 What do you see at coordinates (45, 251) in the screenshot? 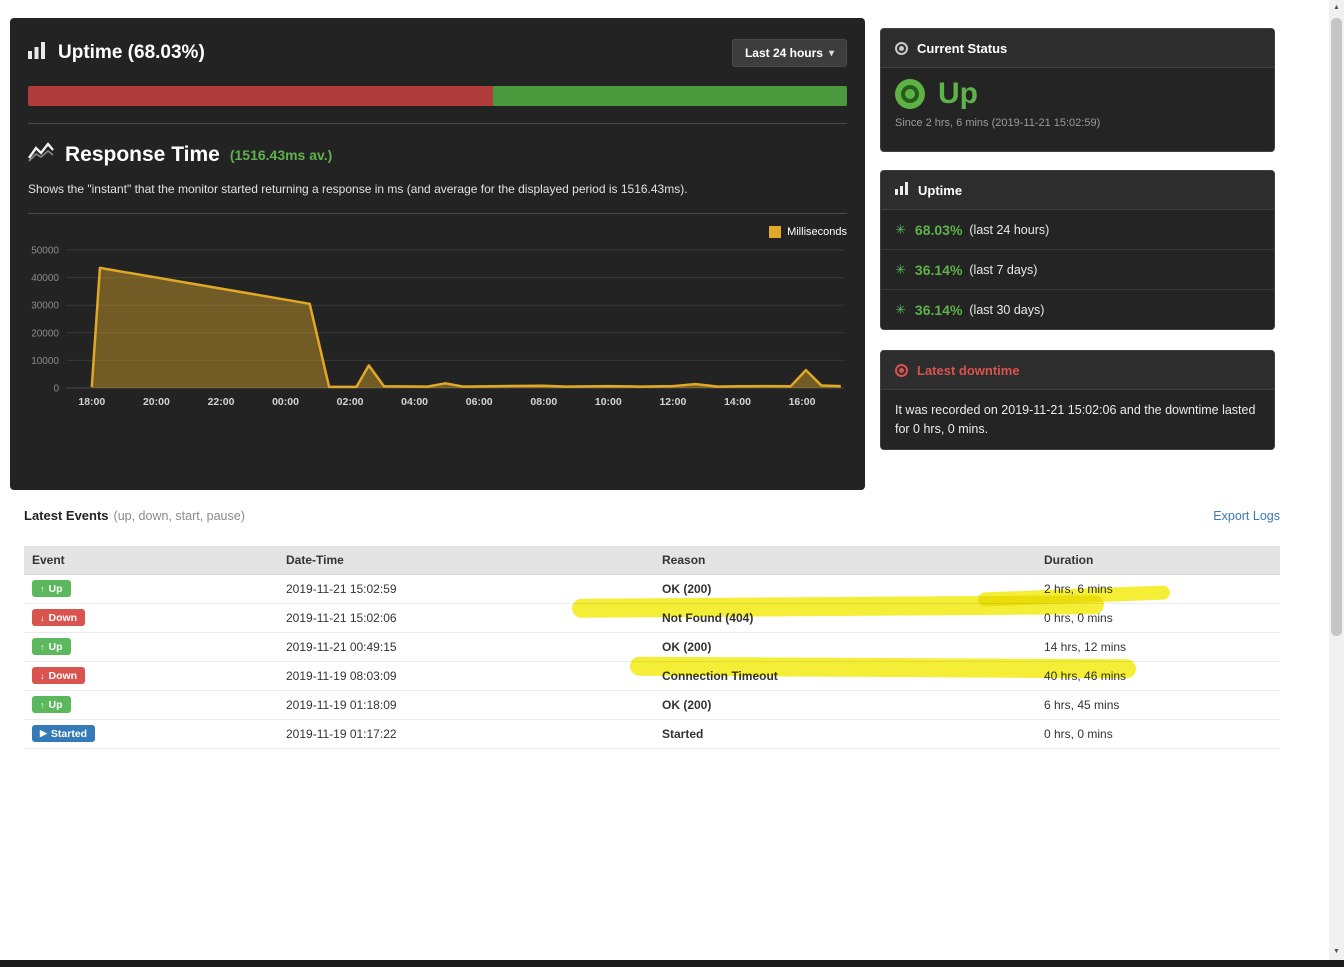
I see `svg-text: 50000` at bounding box center [45, 251].